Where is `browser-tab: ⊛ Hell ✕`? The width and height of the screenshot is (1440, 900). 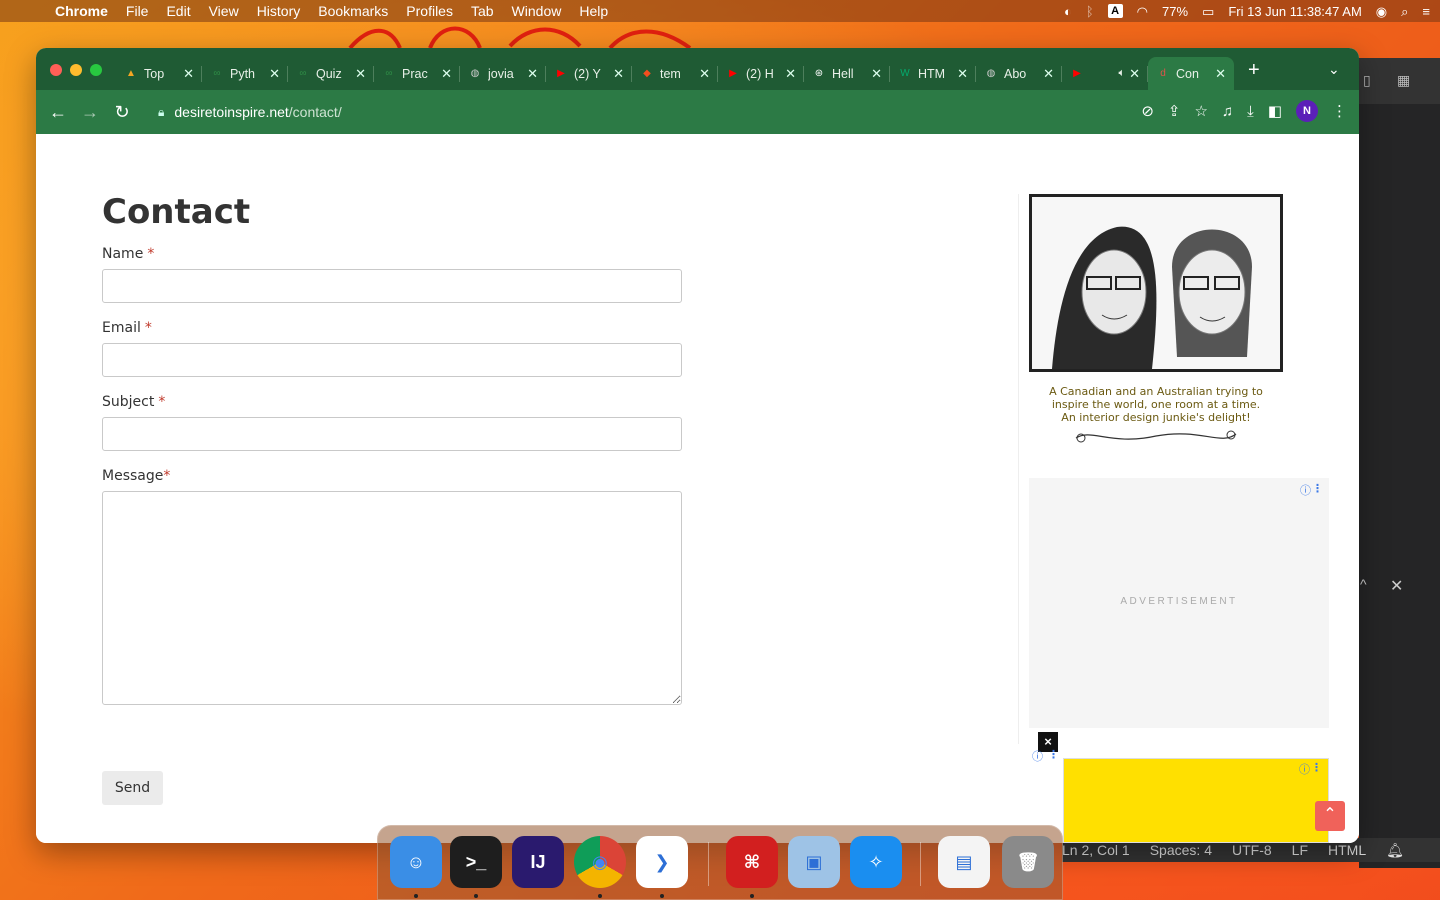
browser-tab: ⊛ Hell ✕ is located at coordinates (847, 73).